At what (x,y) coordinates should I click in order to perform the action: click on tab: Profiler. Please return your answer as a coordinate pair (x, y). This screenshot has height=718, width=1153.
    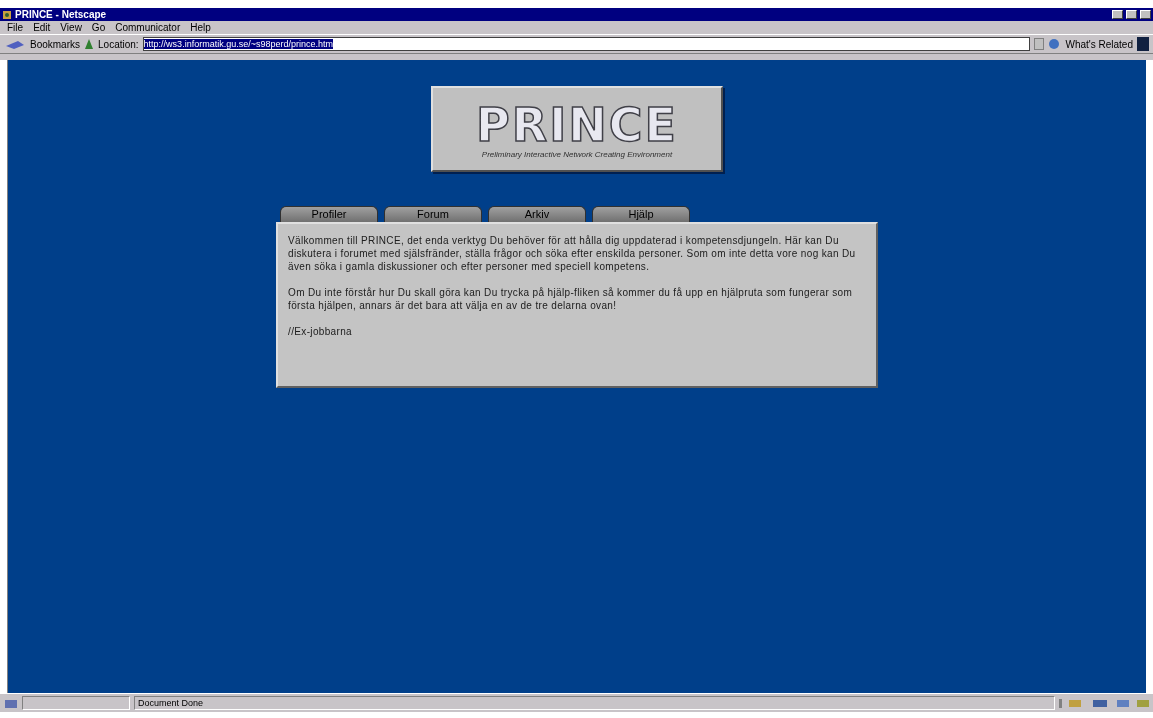
    Looking at the image, I should click on (329, 214).